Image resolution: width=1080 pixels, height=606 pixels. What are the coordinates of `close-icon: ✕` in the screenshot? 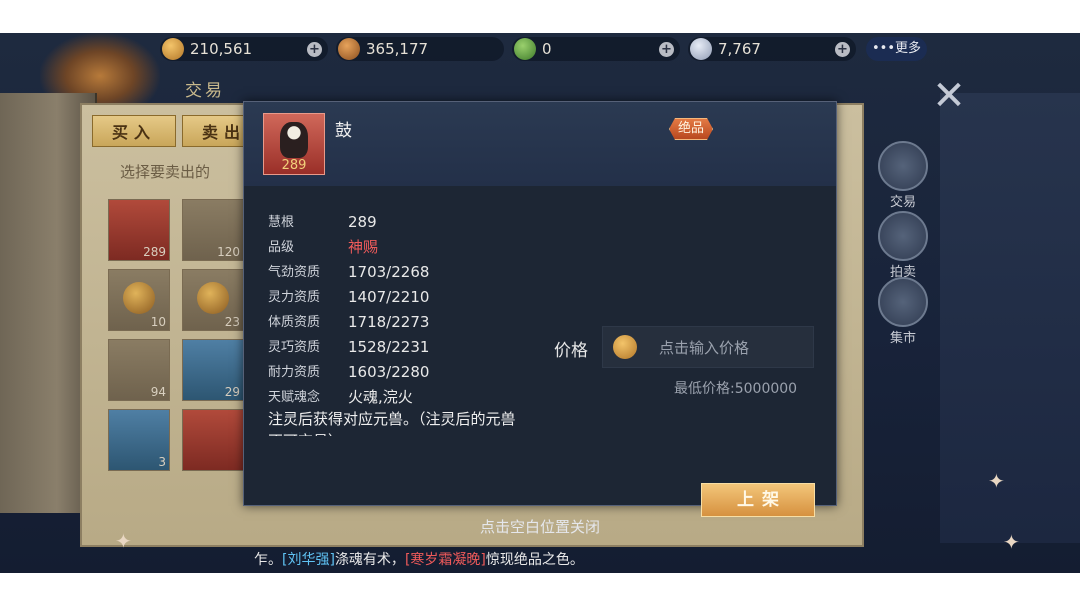 It's located at (949, 96).